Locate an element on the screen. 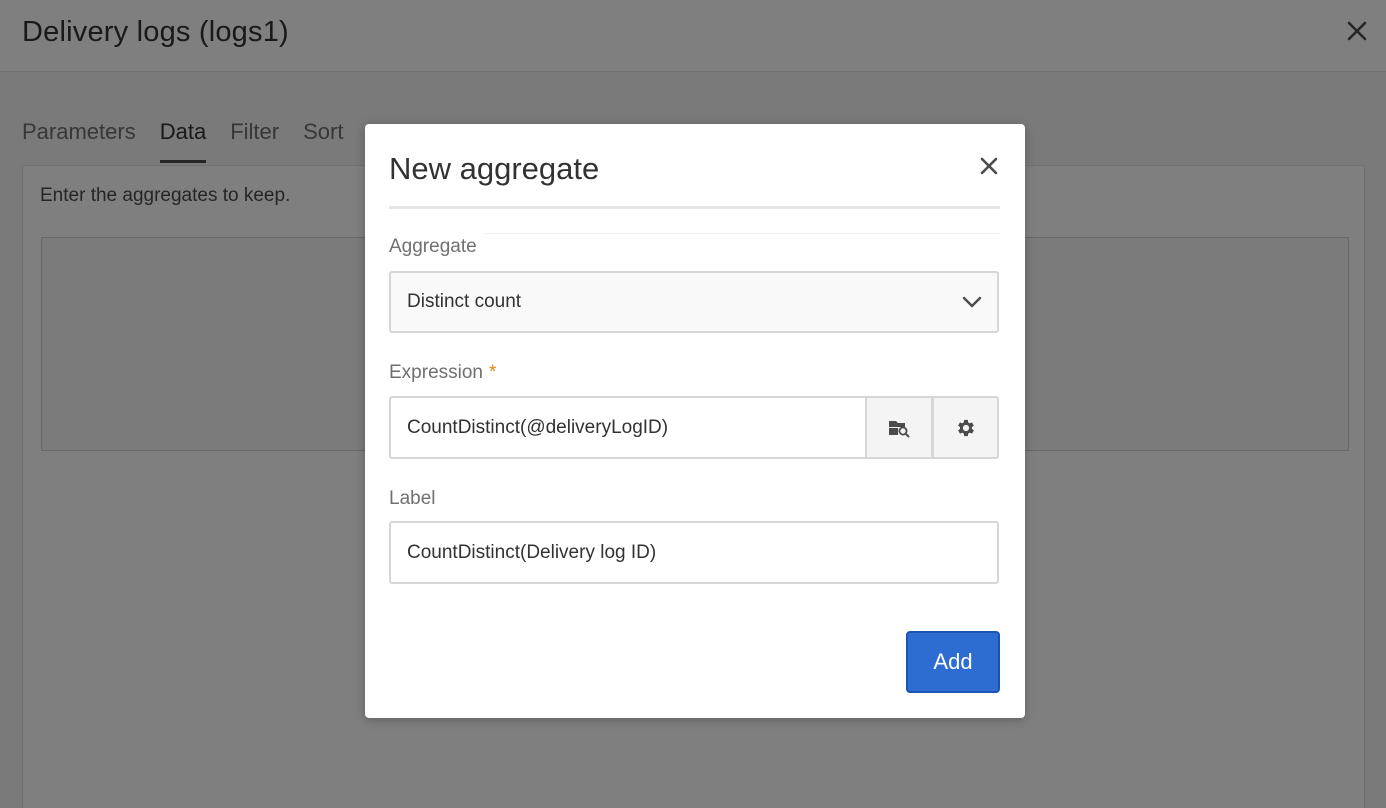 The image size is (1386, 808). required-indicator: * is located at coordinates (493, 372).